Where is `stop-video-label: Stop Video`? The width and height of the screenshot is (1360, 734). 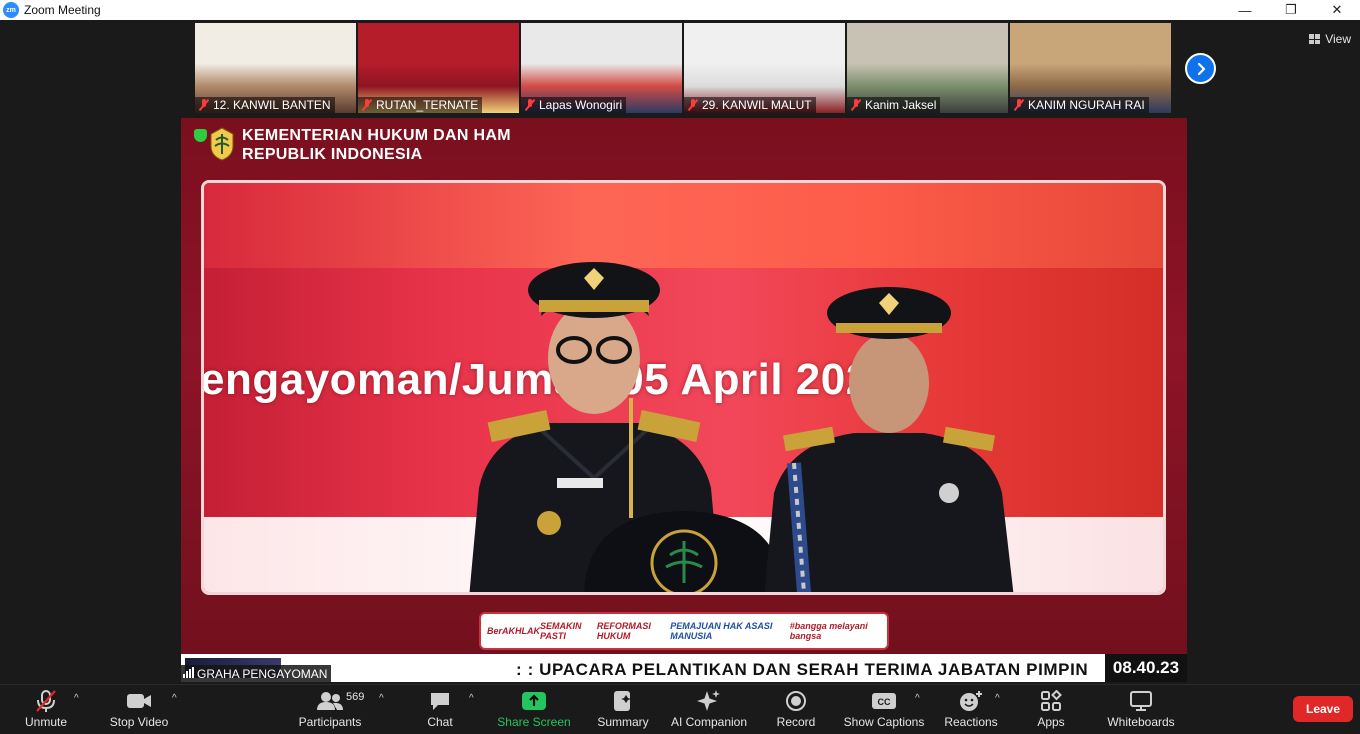 stop-video-label: Stop Video is located at coordinates (139, 722).